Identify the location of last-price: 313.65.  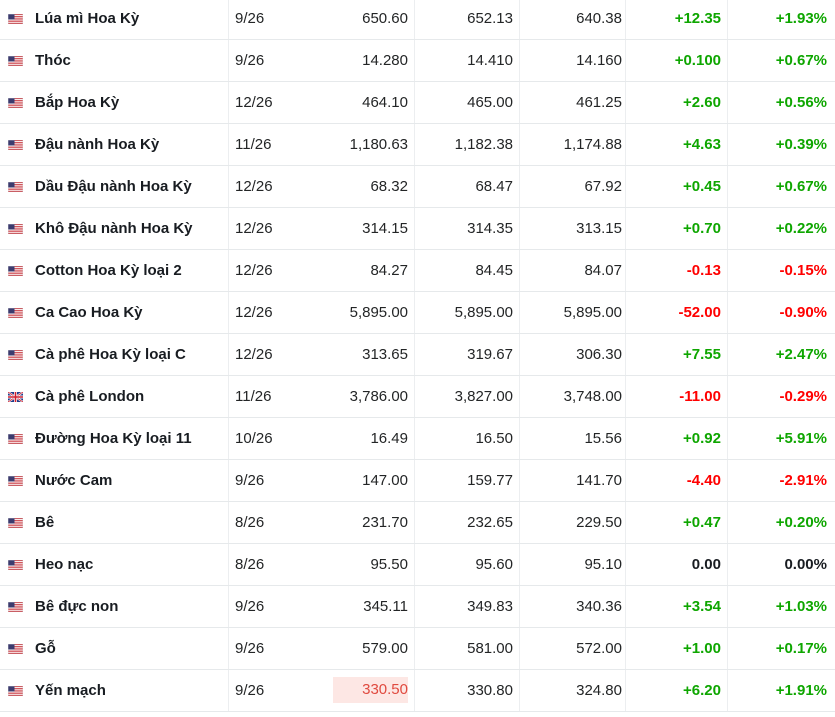
(385, 354).